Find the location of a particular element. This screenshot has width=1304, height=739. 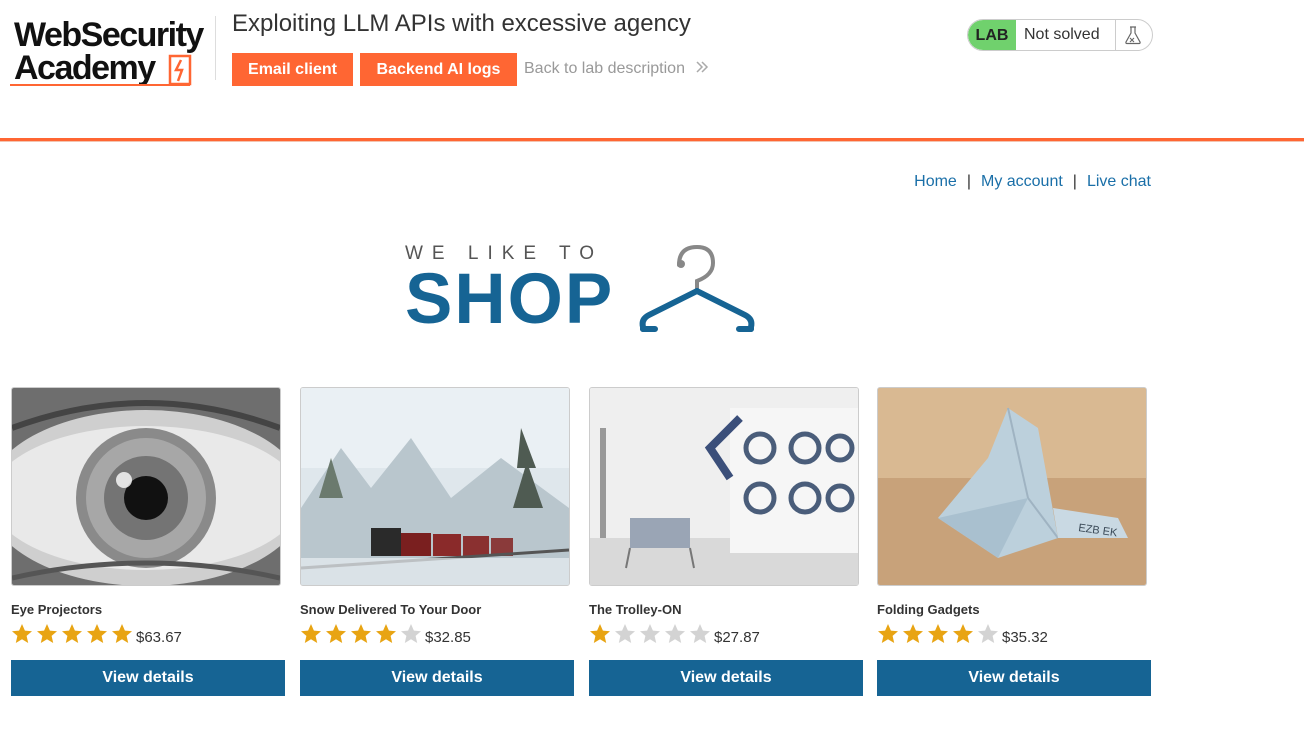

logo-bolt-icon is located at coordinates (180, 70).